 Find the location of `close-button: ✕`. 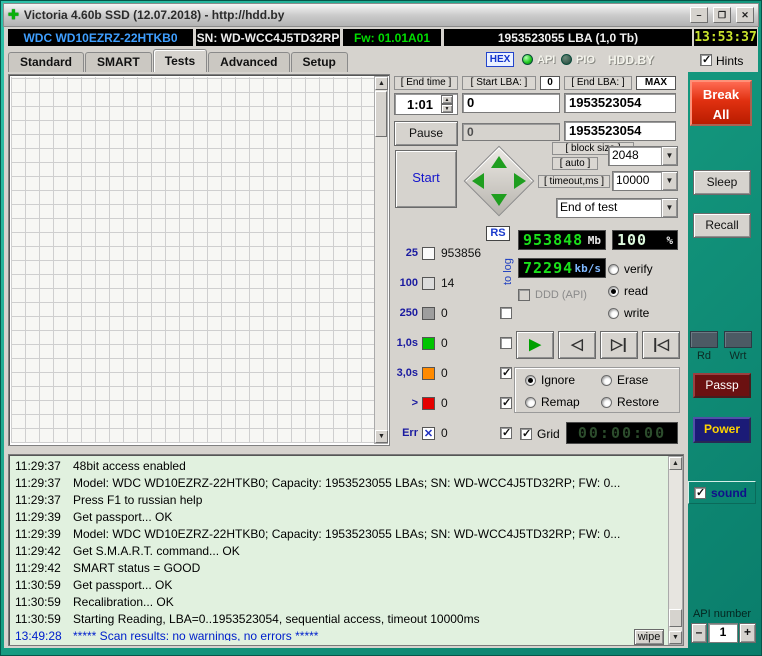

close-button: ✕ is located at coordinates (745, 15).